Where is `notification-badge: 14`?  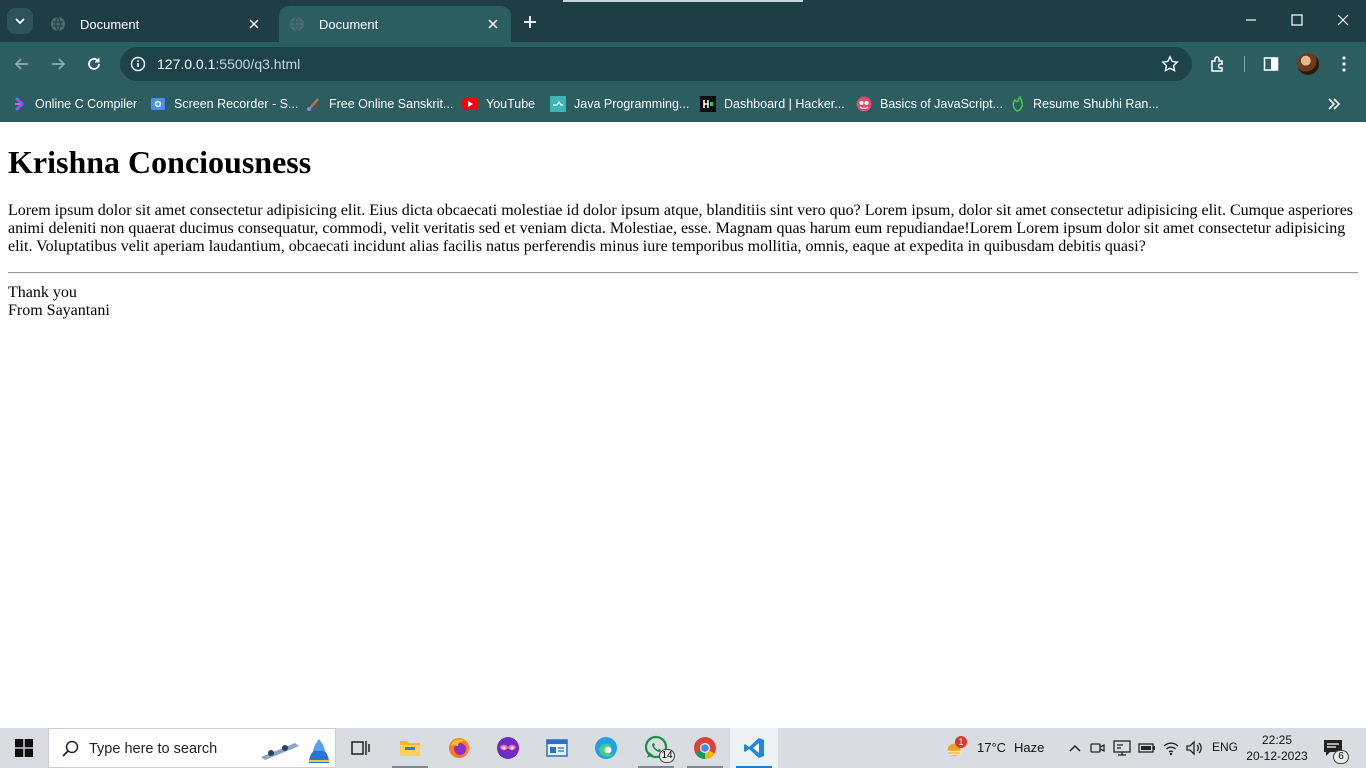
notification-badge: 14 is located at coordinates (667, 756).